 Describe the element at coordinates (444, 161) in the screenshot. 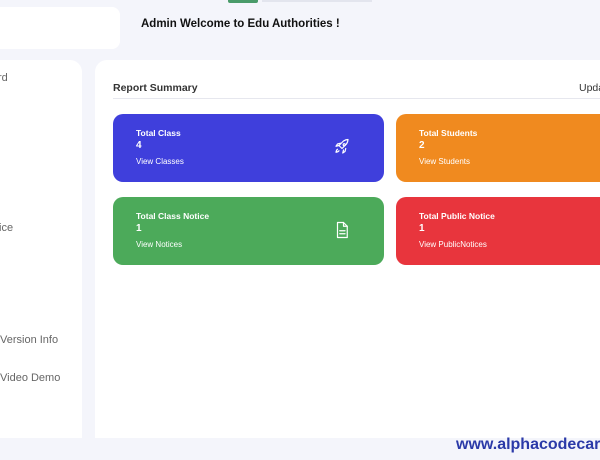

I see `view-students-link: View Students` at that location.